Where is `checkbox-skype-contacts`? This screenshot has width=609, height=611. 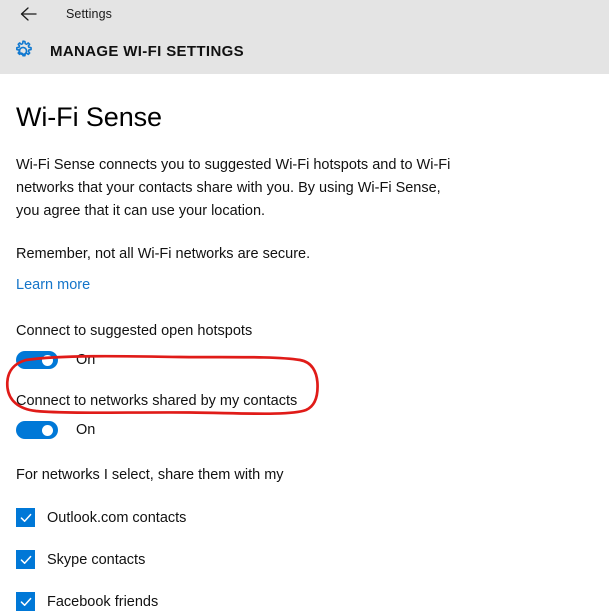 checkbox-skype-contacts is located at coordinates (25, 559).